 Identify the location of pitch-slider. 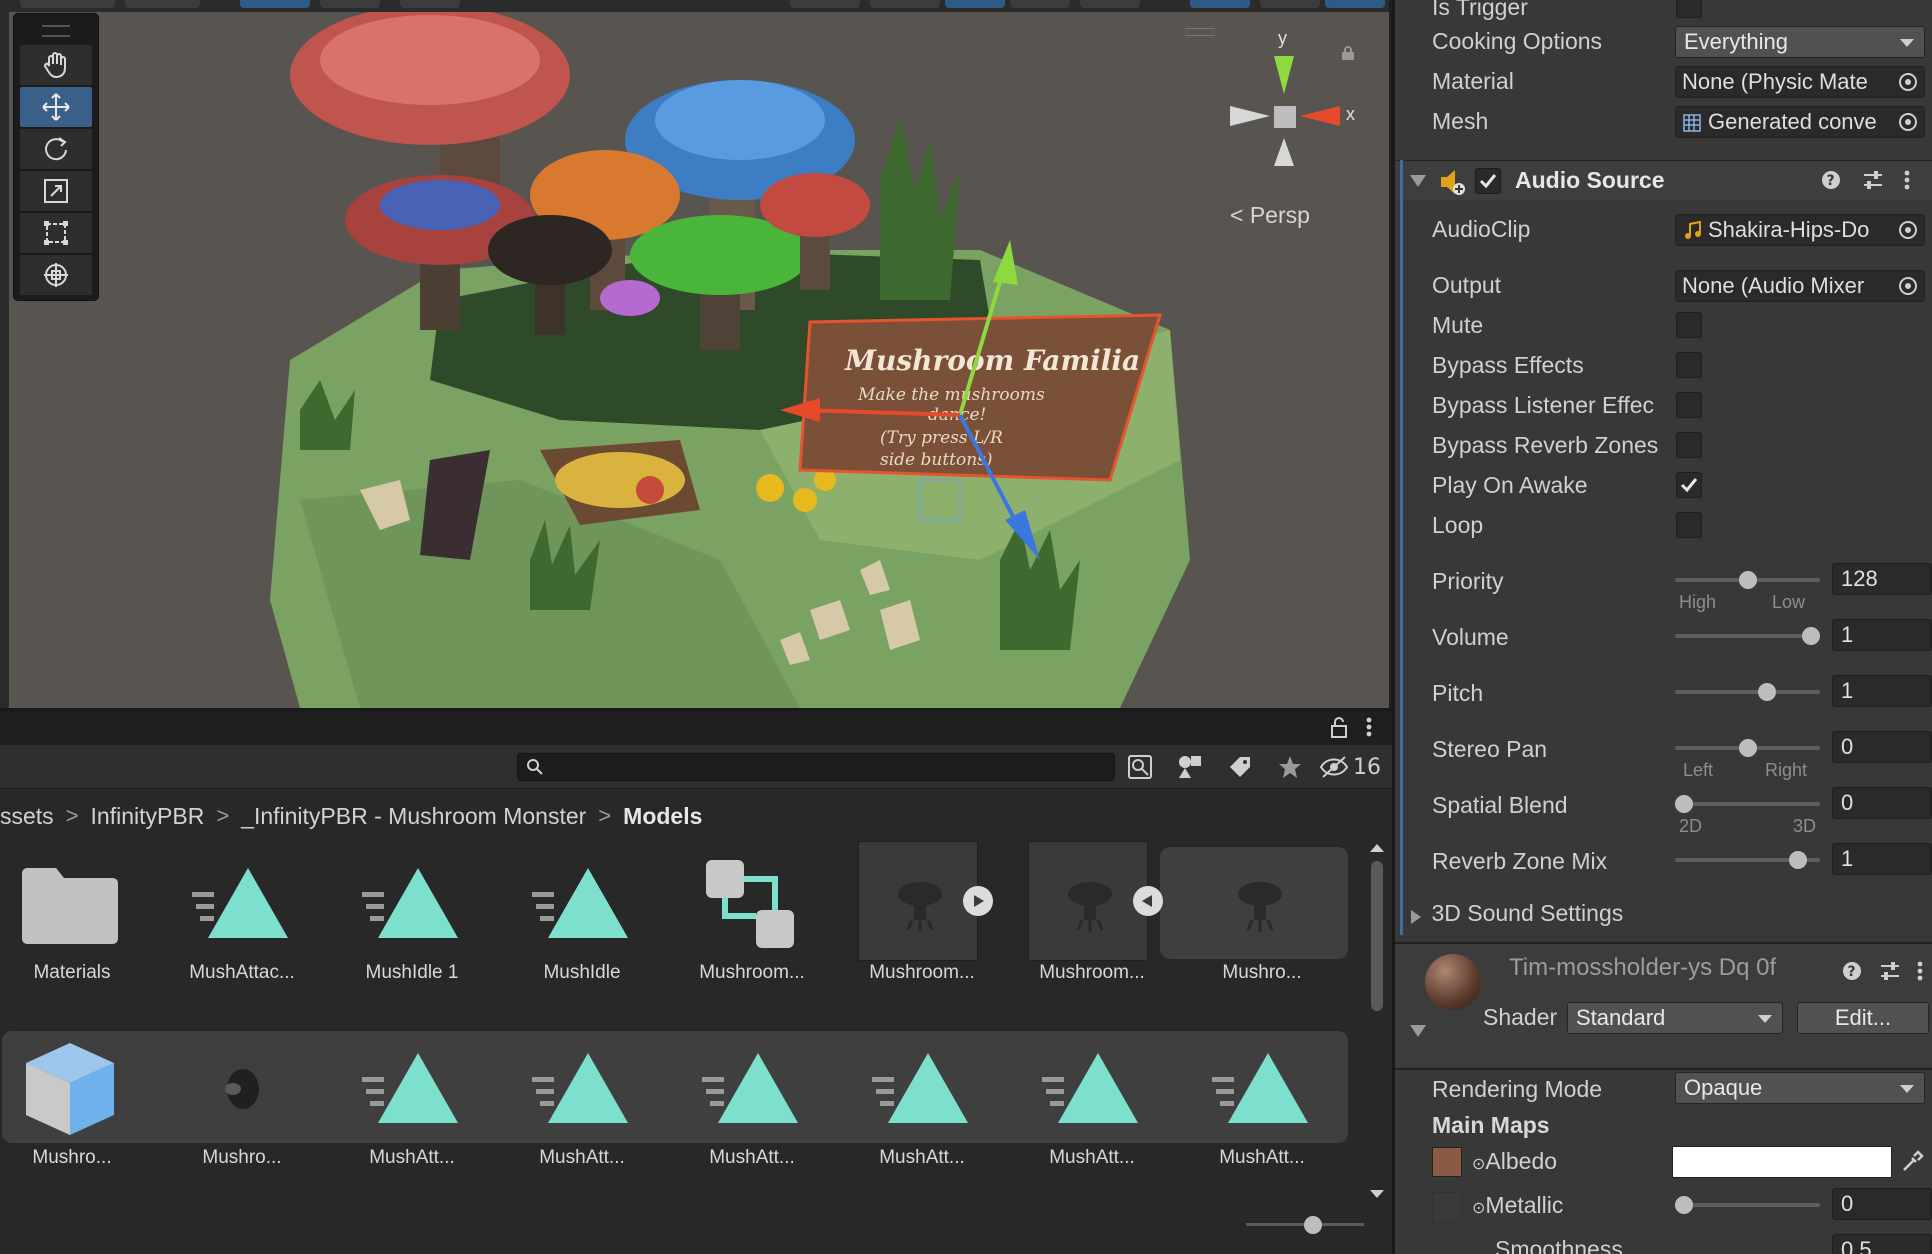
(1747, 692).